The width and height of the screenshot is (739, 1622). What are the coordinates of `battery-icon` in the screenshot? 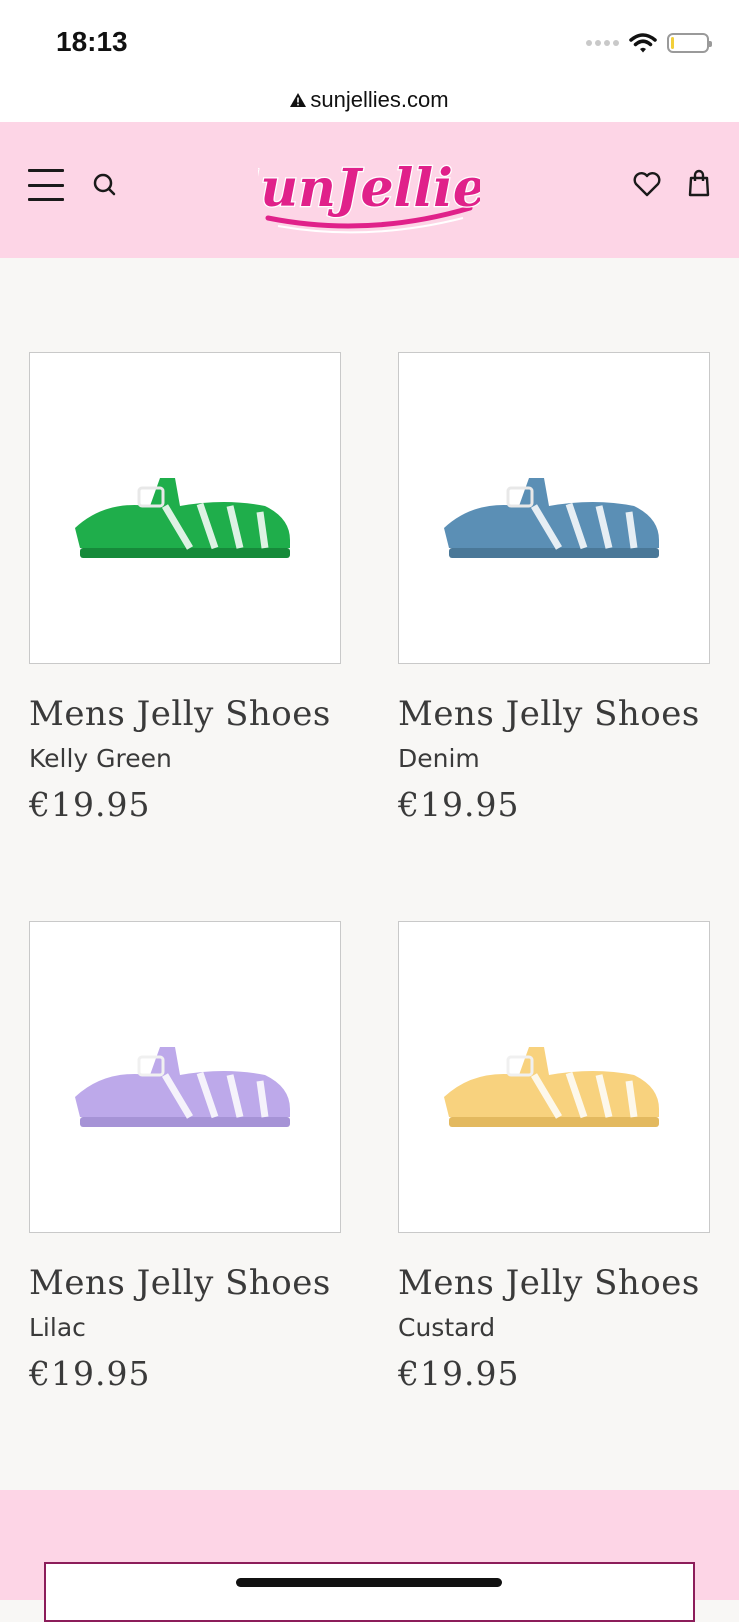 It's located at (689, 43).